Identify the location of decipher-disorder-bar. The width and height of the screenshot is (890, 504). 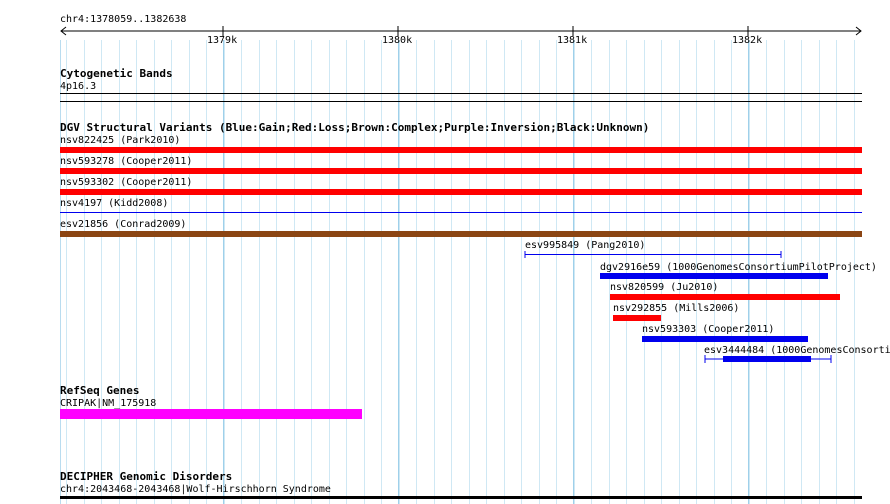
(461, 497).